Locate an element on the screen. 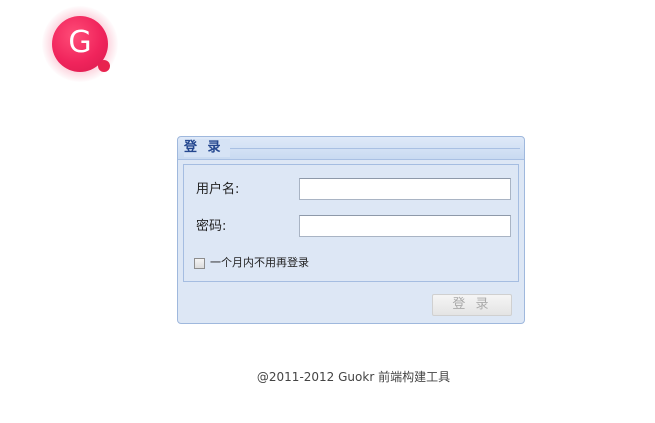  username-label: 用户名: is located at coordinates (218, 189).